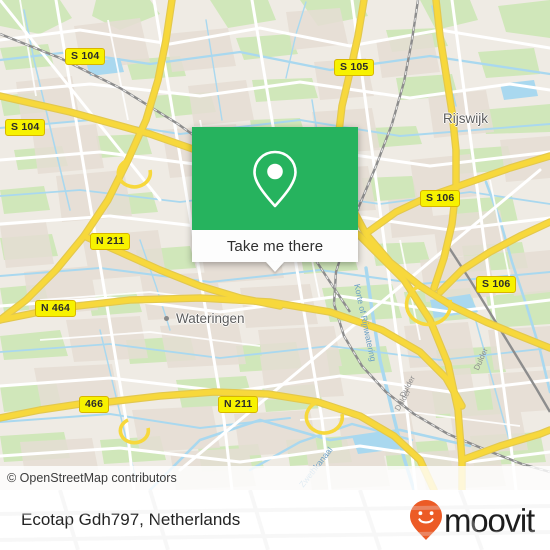 This screenshot has height=550, width=550. Describe the element at coordinates (210, 318) in the screenshot. I see `place-label: Wateringen` at that location.